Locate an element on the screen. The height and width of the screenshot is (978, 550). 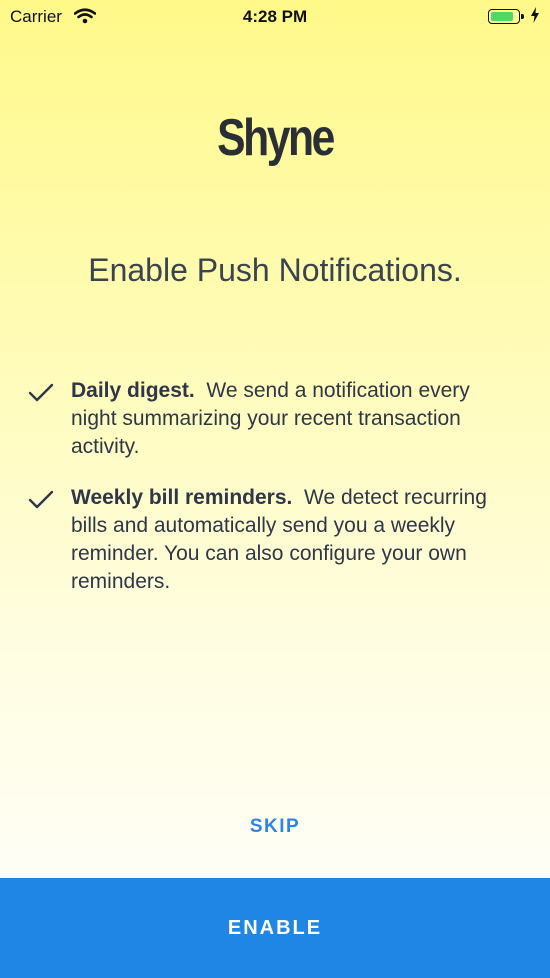
status-bar: Carrier 4:28 PM is located at coordinates (275, 17).